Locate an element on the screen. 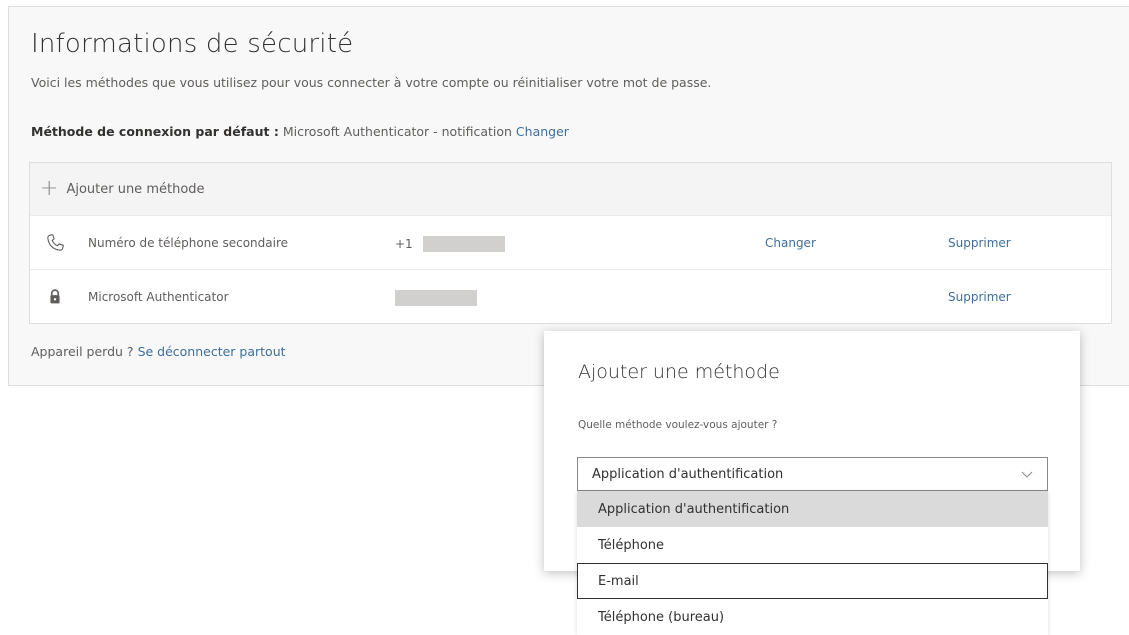 This screenshot has width=1129, height=635. lost-device-line: Appareil perdu ? Se déconnecter partout is located at coordinates (158, 351).